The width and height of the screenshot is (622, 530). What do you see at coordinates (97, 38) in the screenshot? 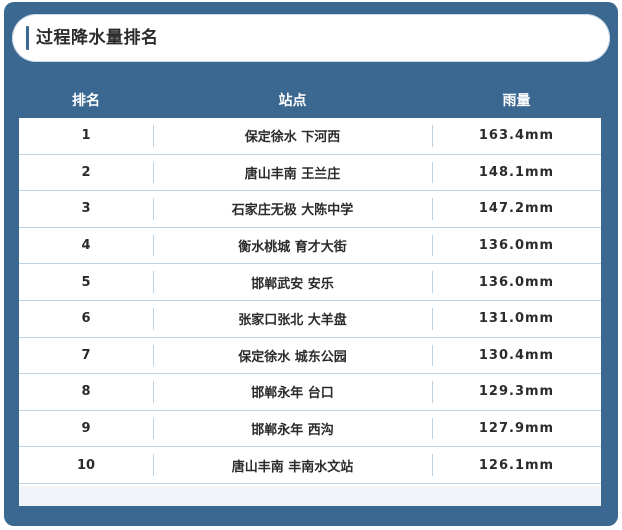
I see `page-title: 过程降水量排名` at bounding box center [97, 38].